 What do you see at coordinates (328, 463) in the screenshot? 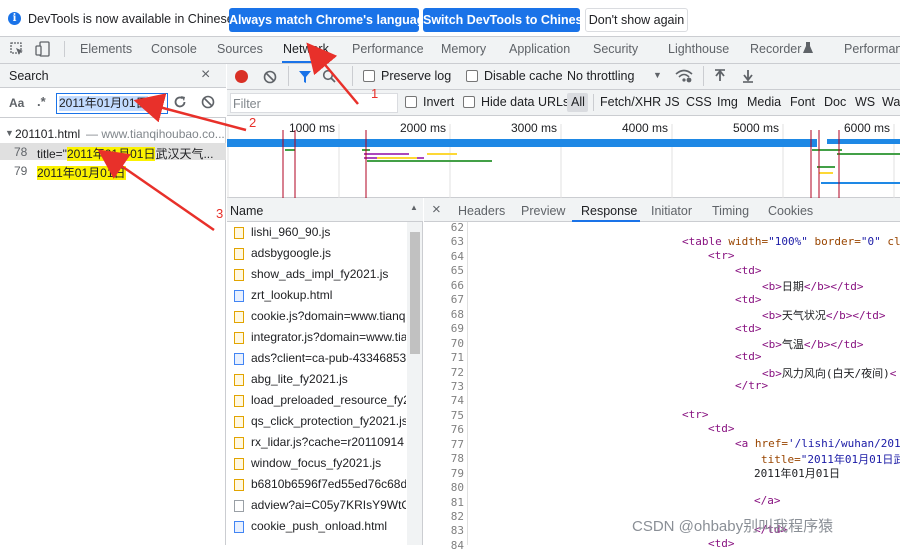
I see `request-row: window_focus_fy2021.js` at bounding box center [328, 463].